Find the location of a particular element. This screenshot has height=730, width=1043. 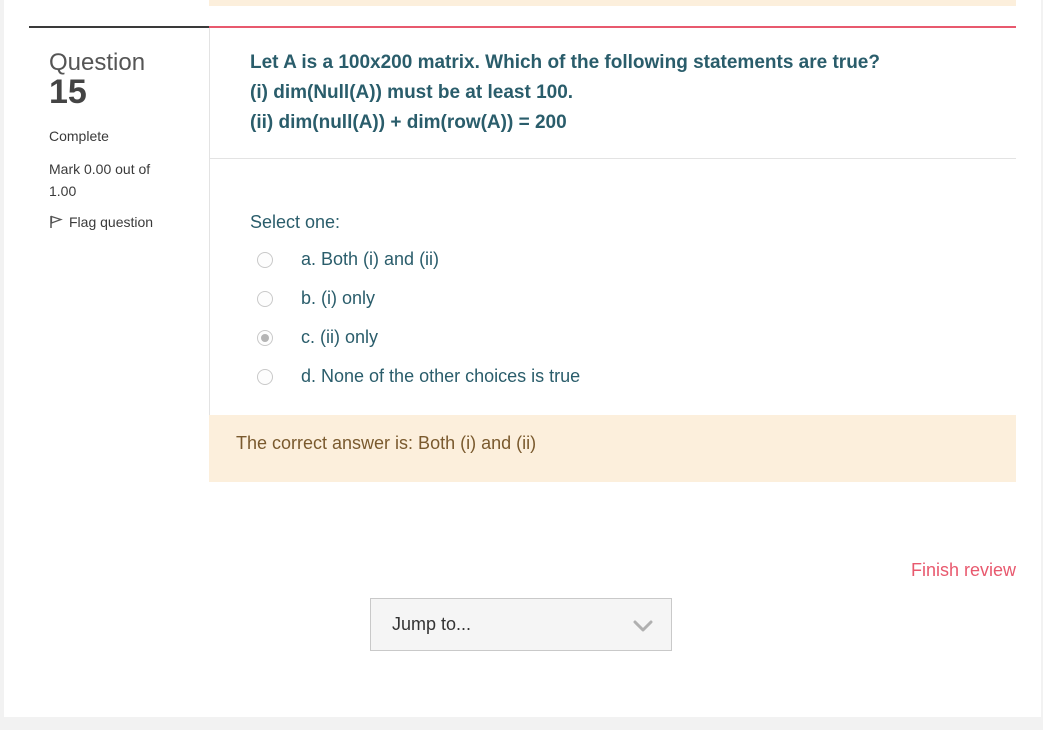

finish-review-link: Finish review is located at coordinates (963, 570).